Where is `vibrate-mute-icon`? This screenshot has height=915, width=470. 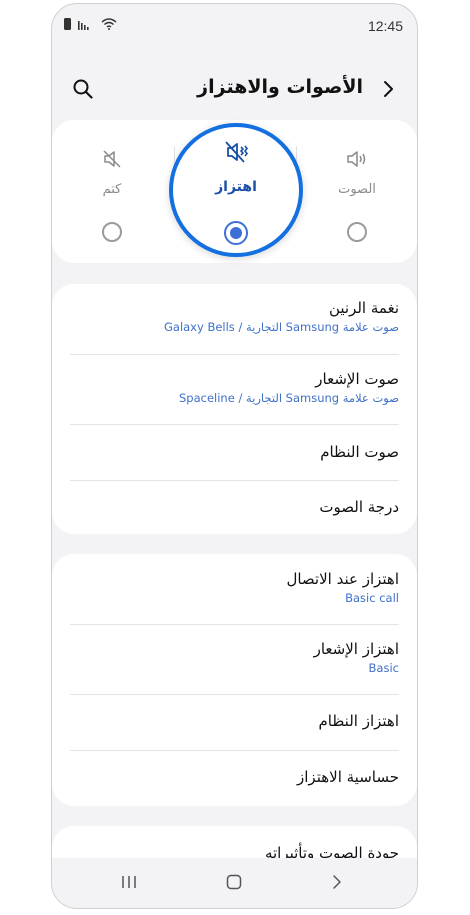
vibrate-mute-icon is located at coordinates (237, 152).